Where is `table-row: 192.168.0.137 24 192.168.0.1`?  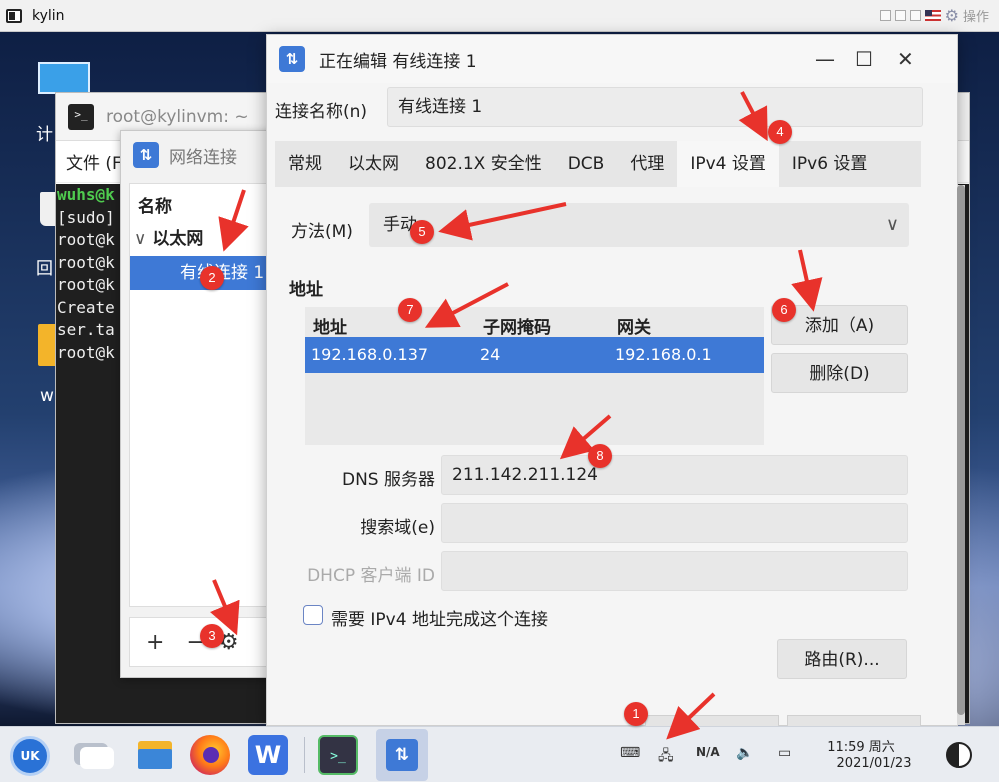
table-row: 192.168.0.137 24 192.168.0.1 is located at coordinates (534, 355).